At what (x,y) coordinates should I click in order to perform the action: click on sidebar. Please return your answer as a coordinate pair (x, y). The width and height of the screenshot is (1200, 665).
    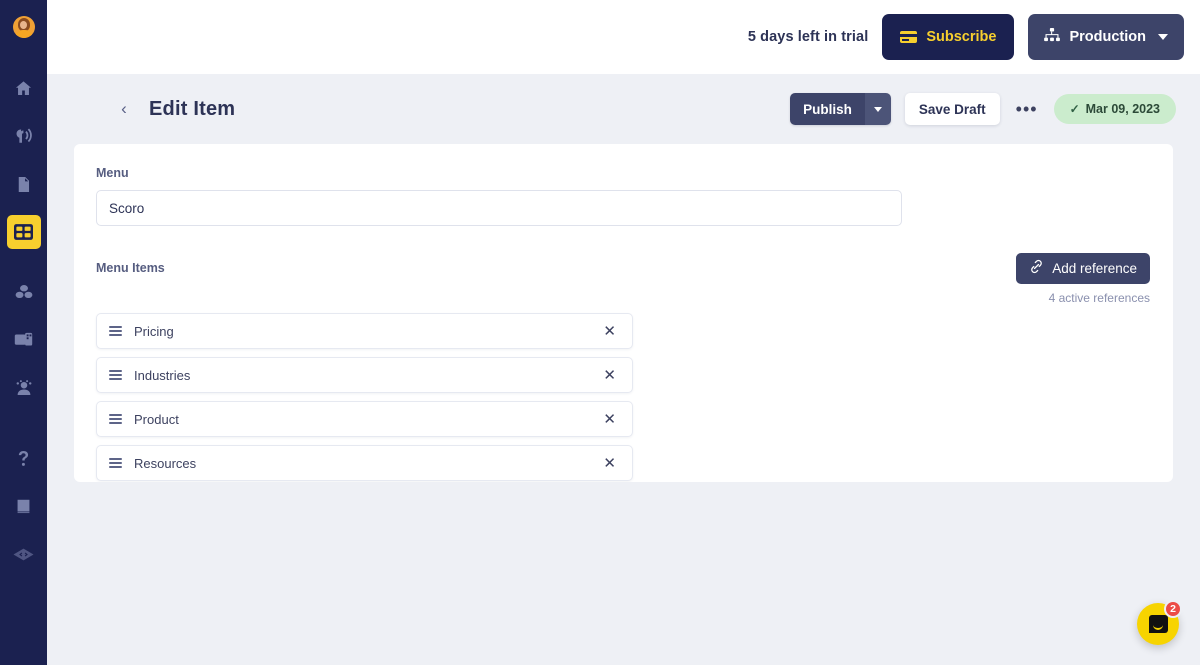
    Looking at the image, I should click on (23, 332).